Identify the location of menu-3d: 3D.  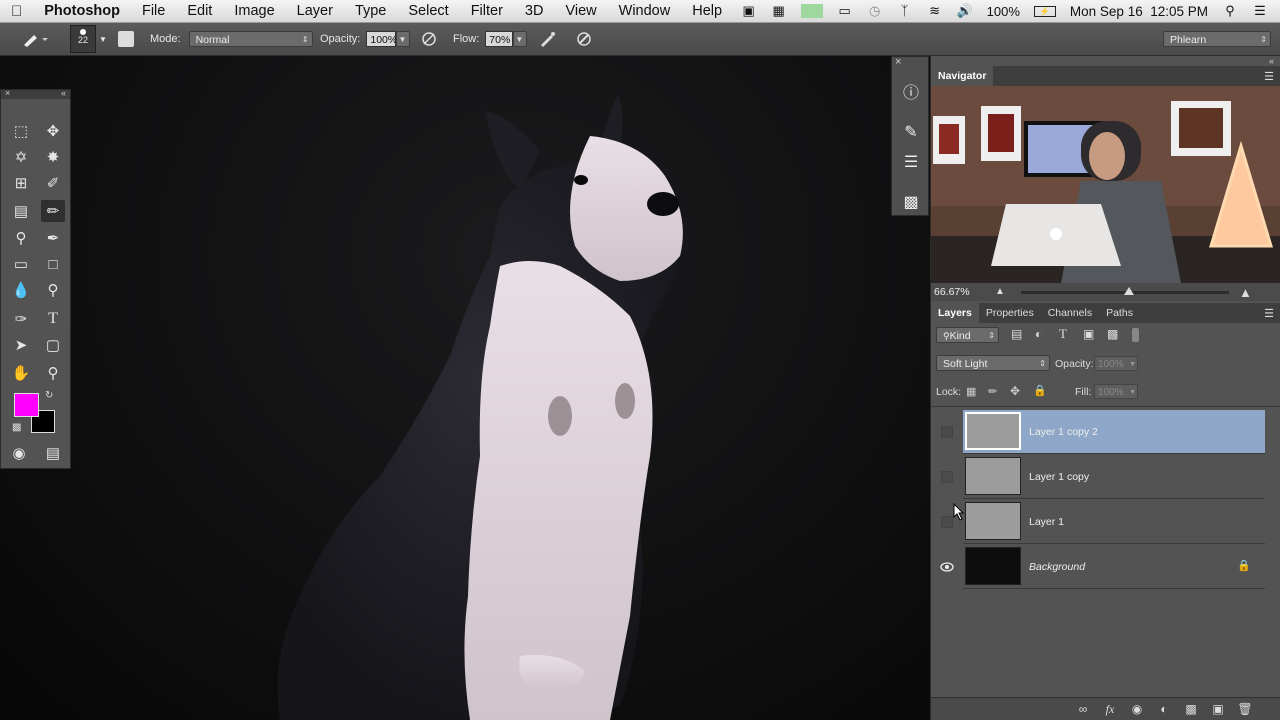
(534, 11).